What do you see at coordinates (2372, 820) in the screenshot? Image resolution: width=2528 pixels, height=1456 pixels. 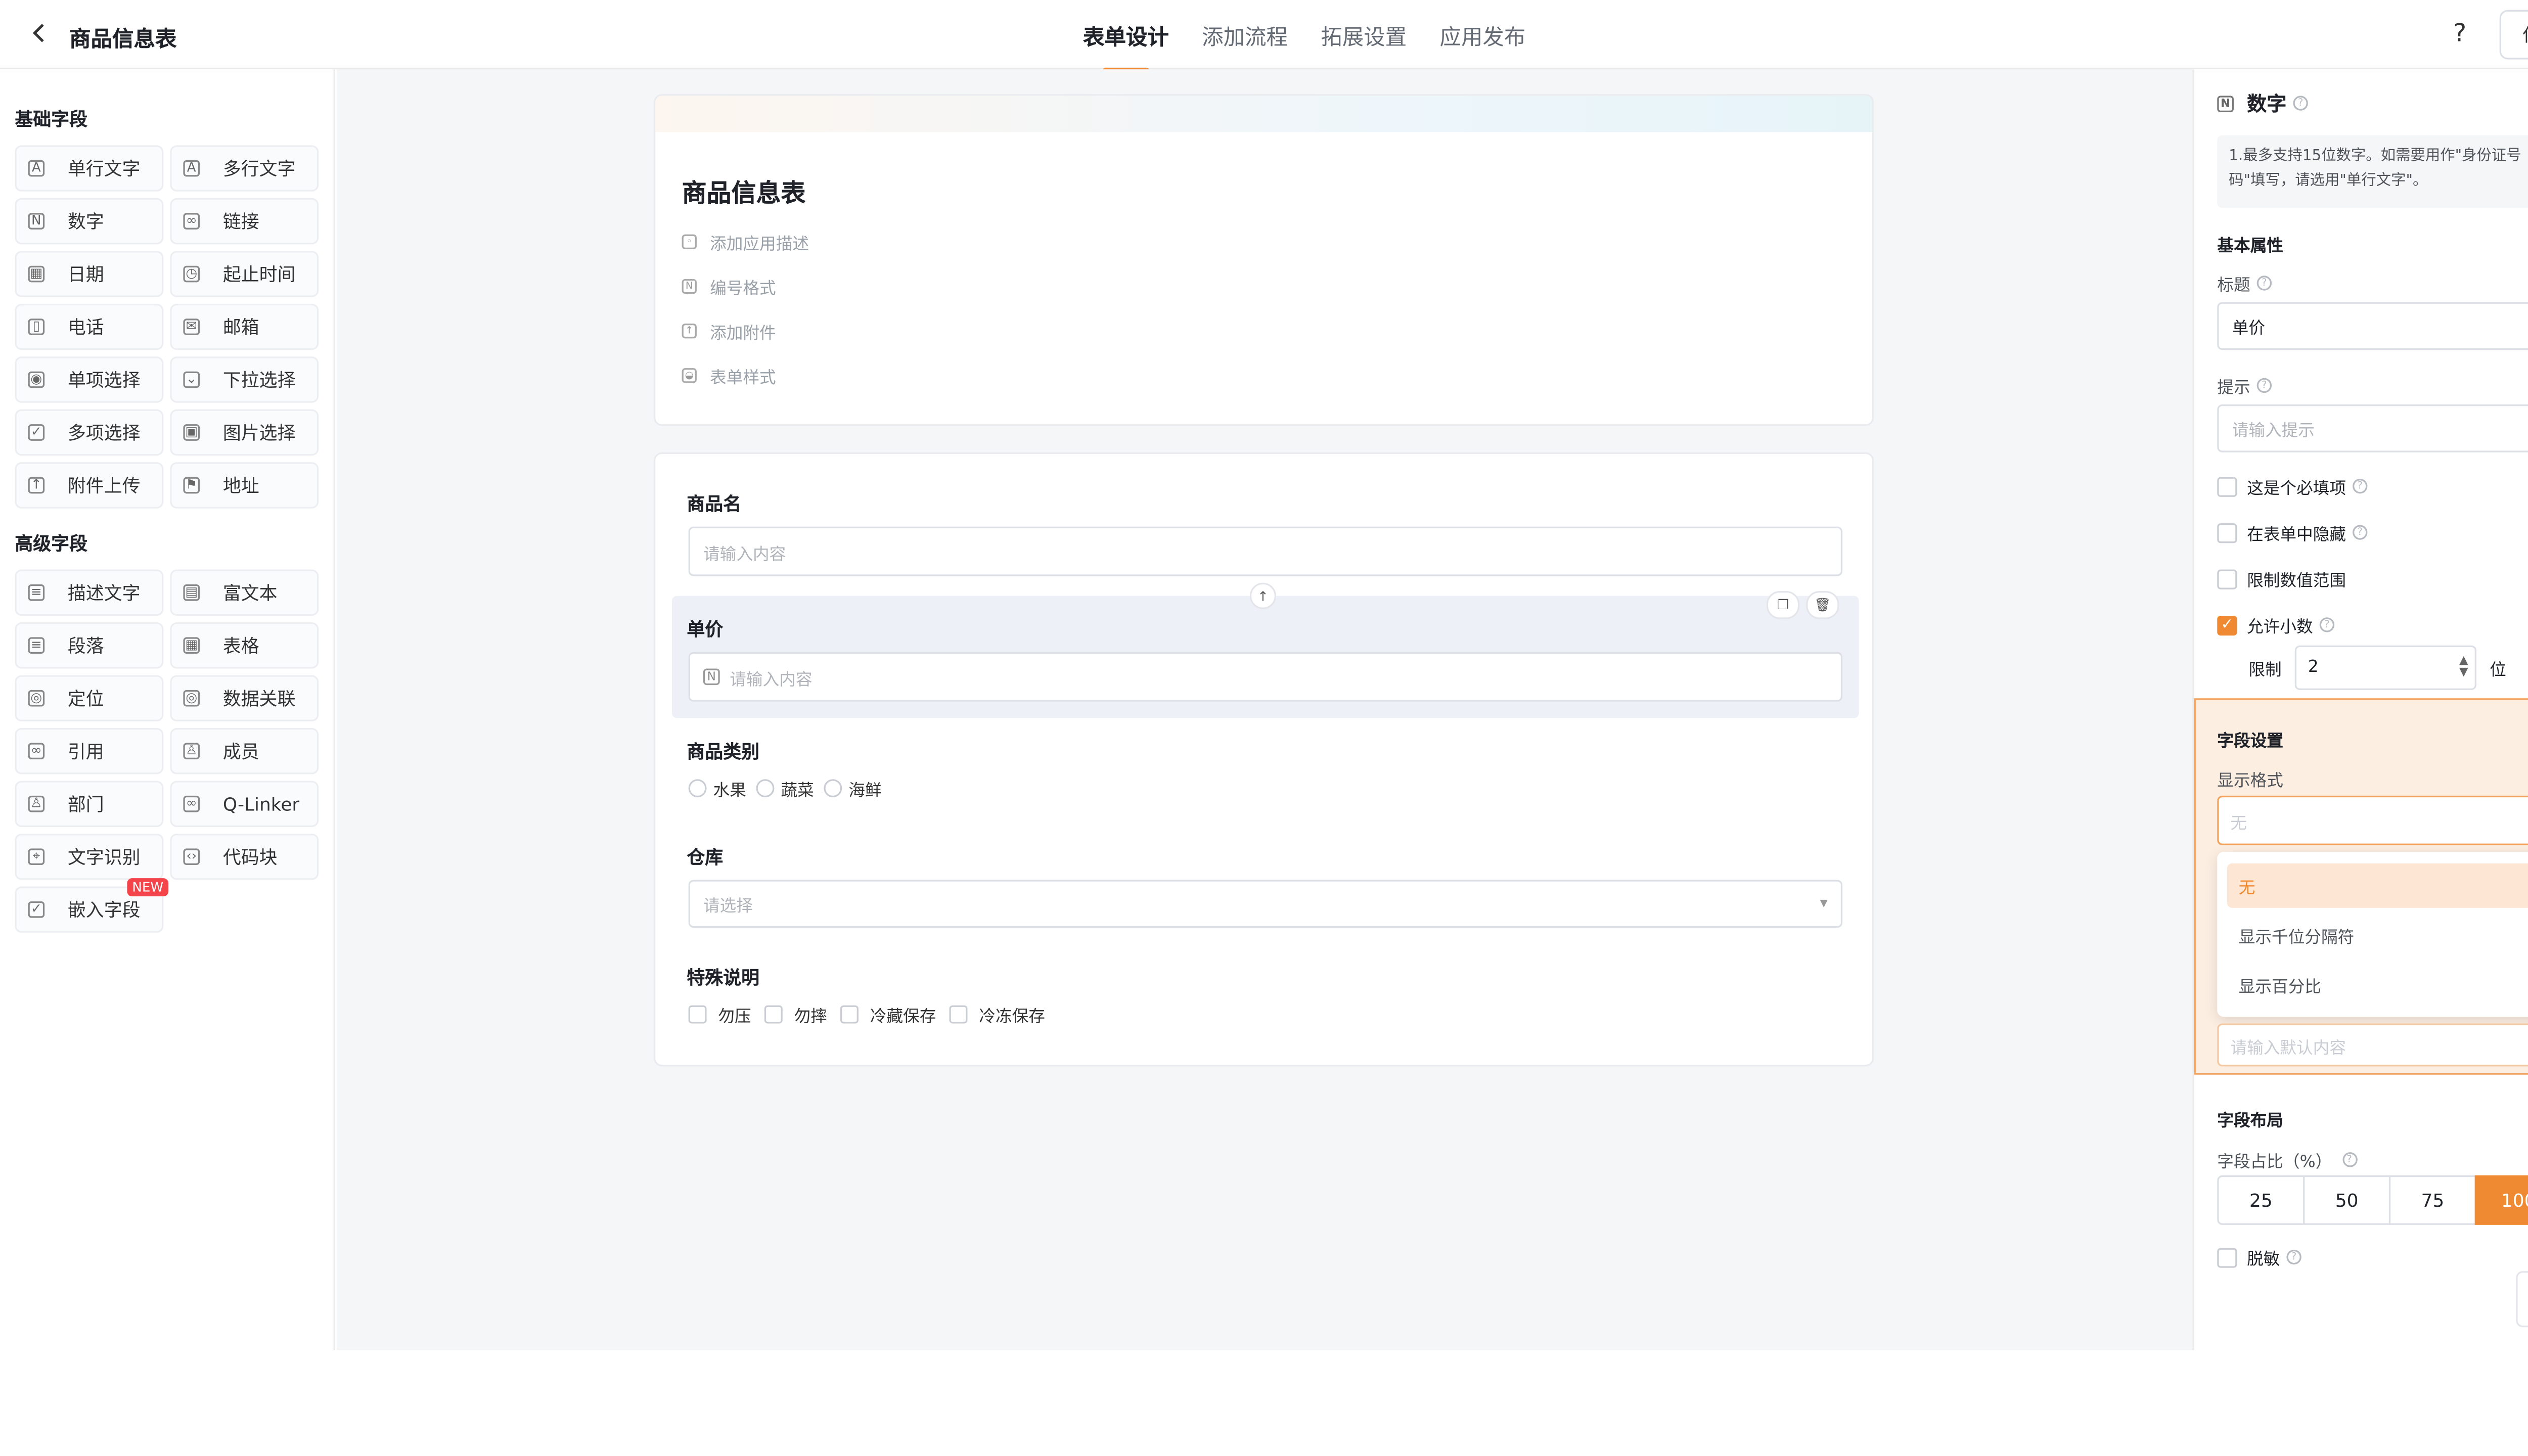 I see `display-format-select: 无 ▲` at bounding box center [2372, 820].